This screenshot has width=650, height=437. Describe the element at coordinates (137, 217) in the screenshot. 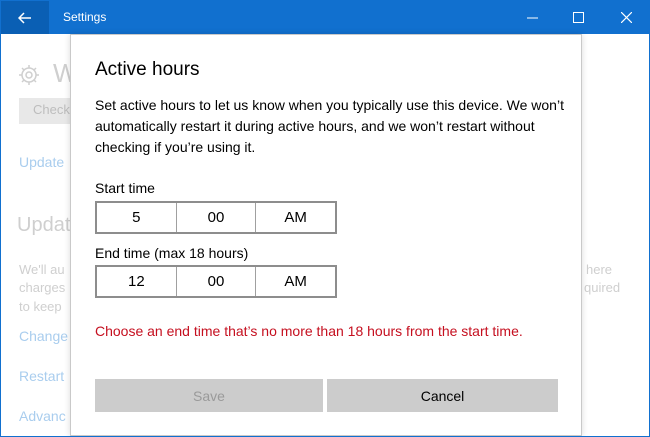

I see `start-hour: 5` at that location.